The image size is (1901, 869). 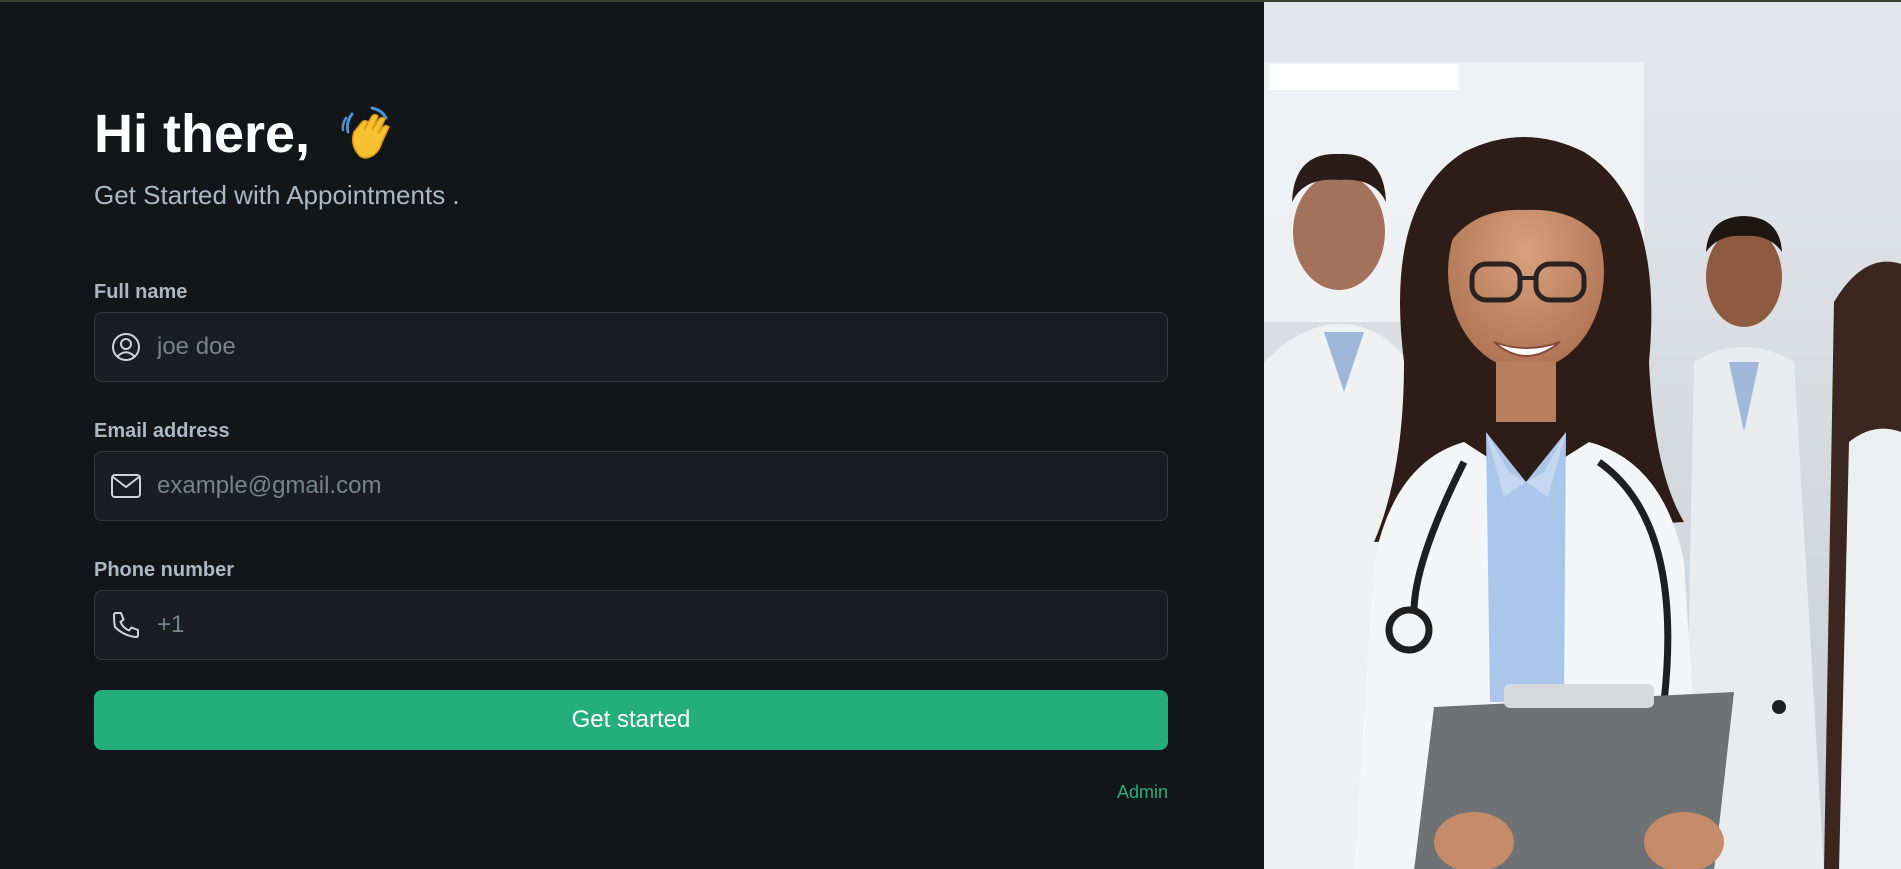 I want to click on page-title-text: Hi there,, so click(x=202, y=134).